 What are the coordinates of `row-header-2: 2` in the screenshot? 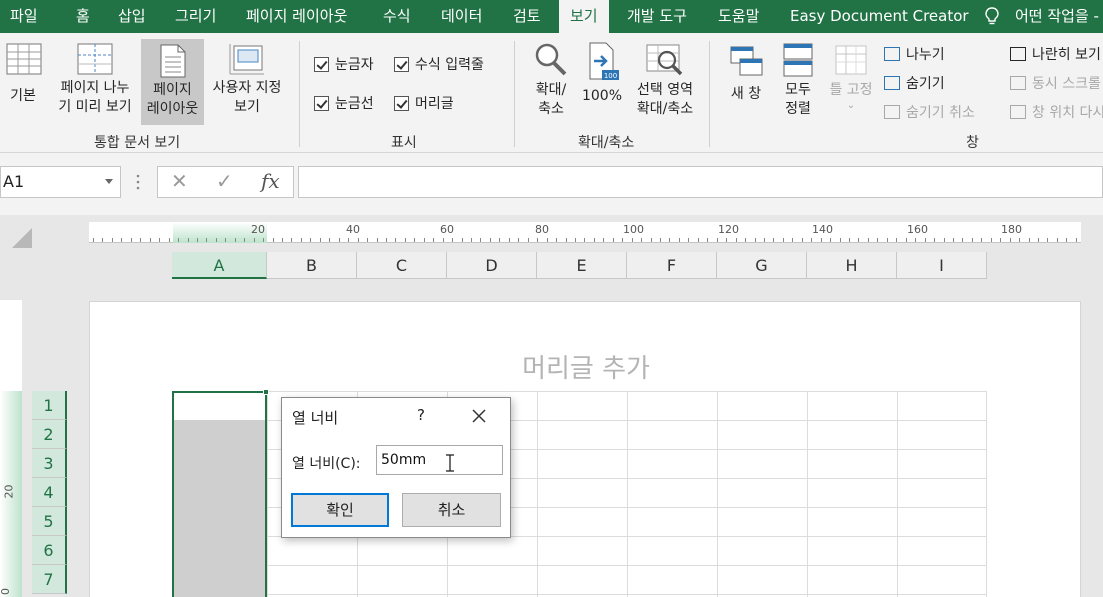 It's located at (49, 434).